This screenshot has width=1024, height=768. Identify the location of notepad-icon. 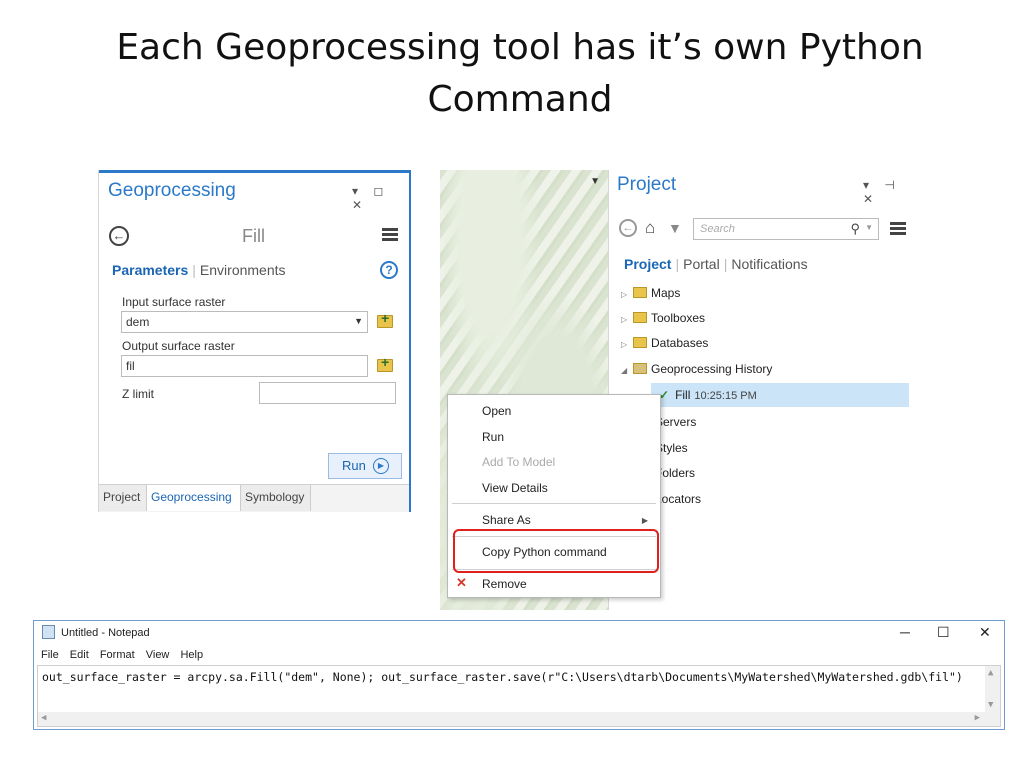
(48, 632).